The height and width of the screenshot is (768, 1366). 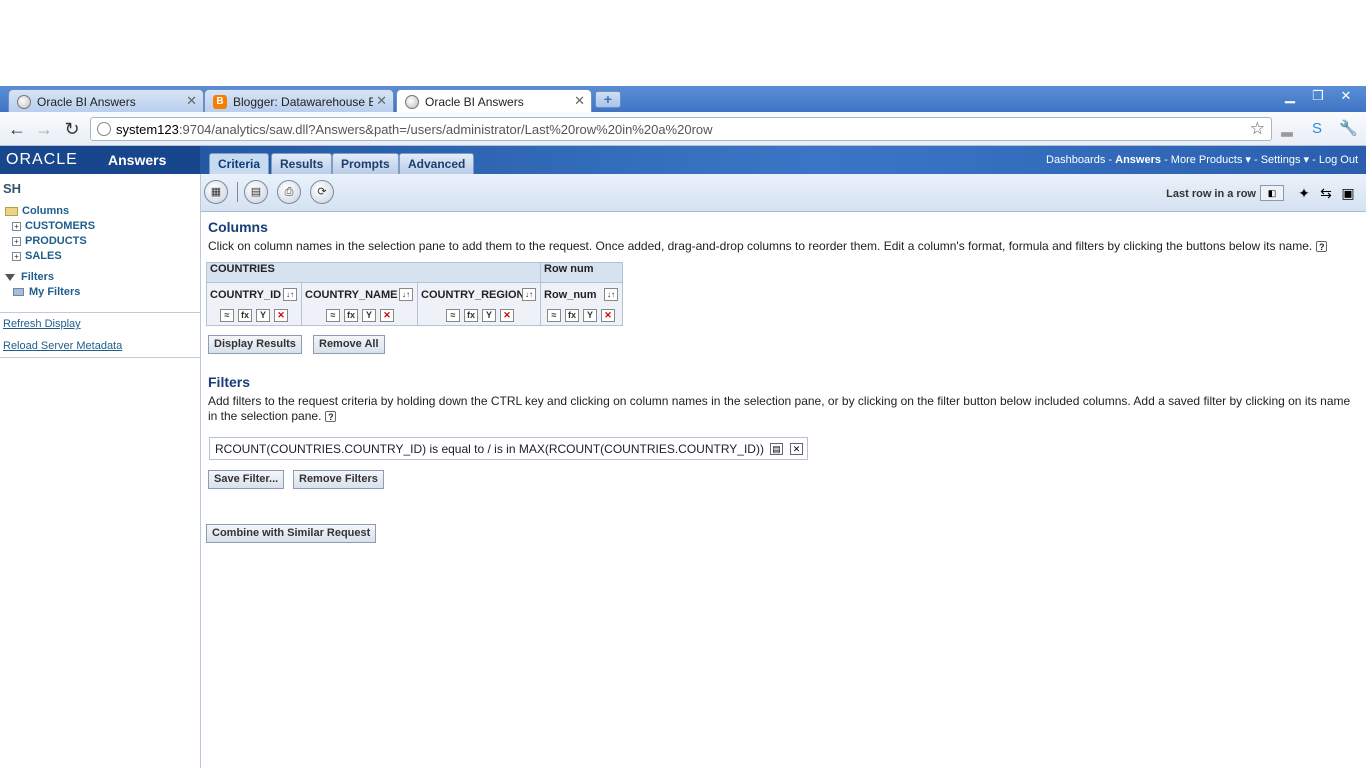 I want to click on new-tab-button: +, so click(x=608, y=99).